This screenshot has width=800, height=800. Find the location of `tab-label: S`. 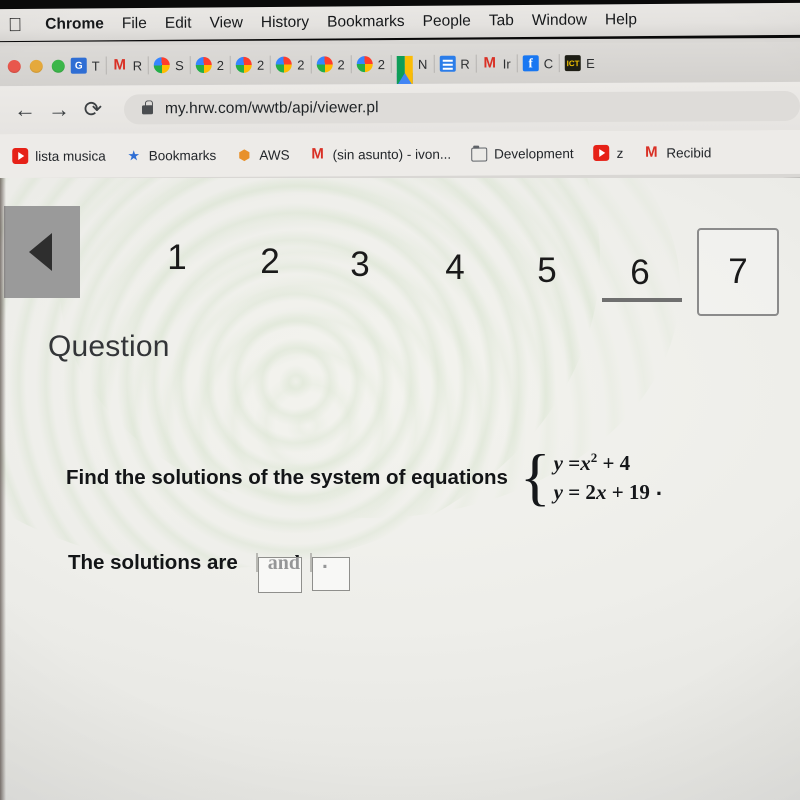

tab-label: S is located at coordinates (179, 65).